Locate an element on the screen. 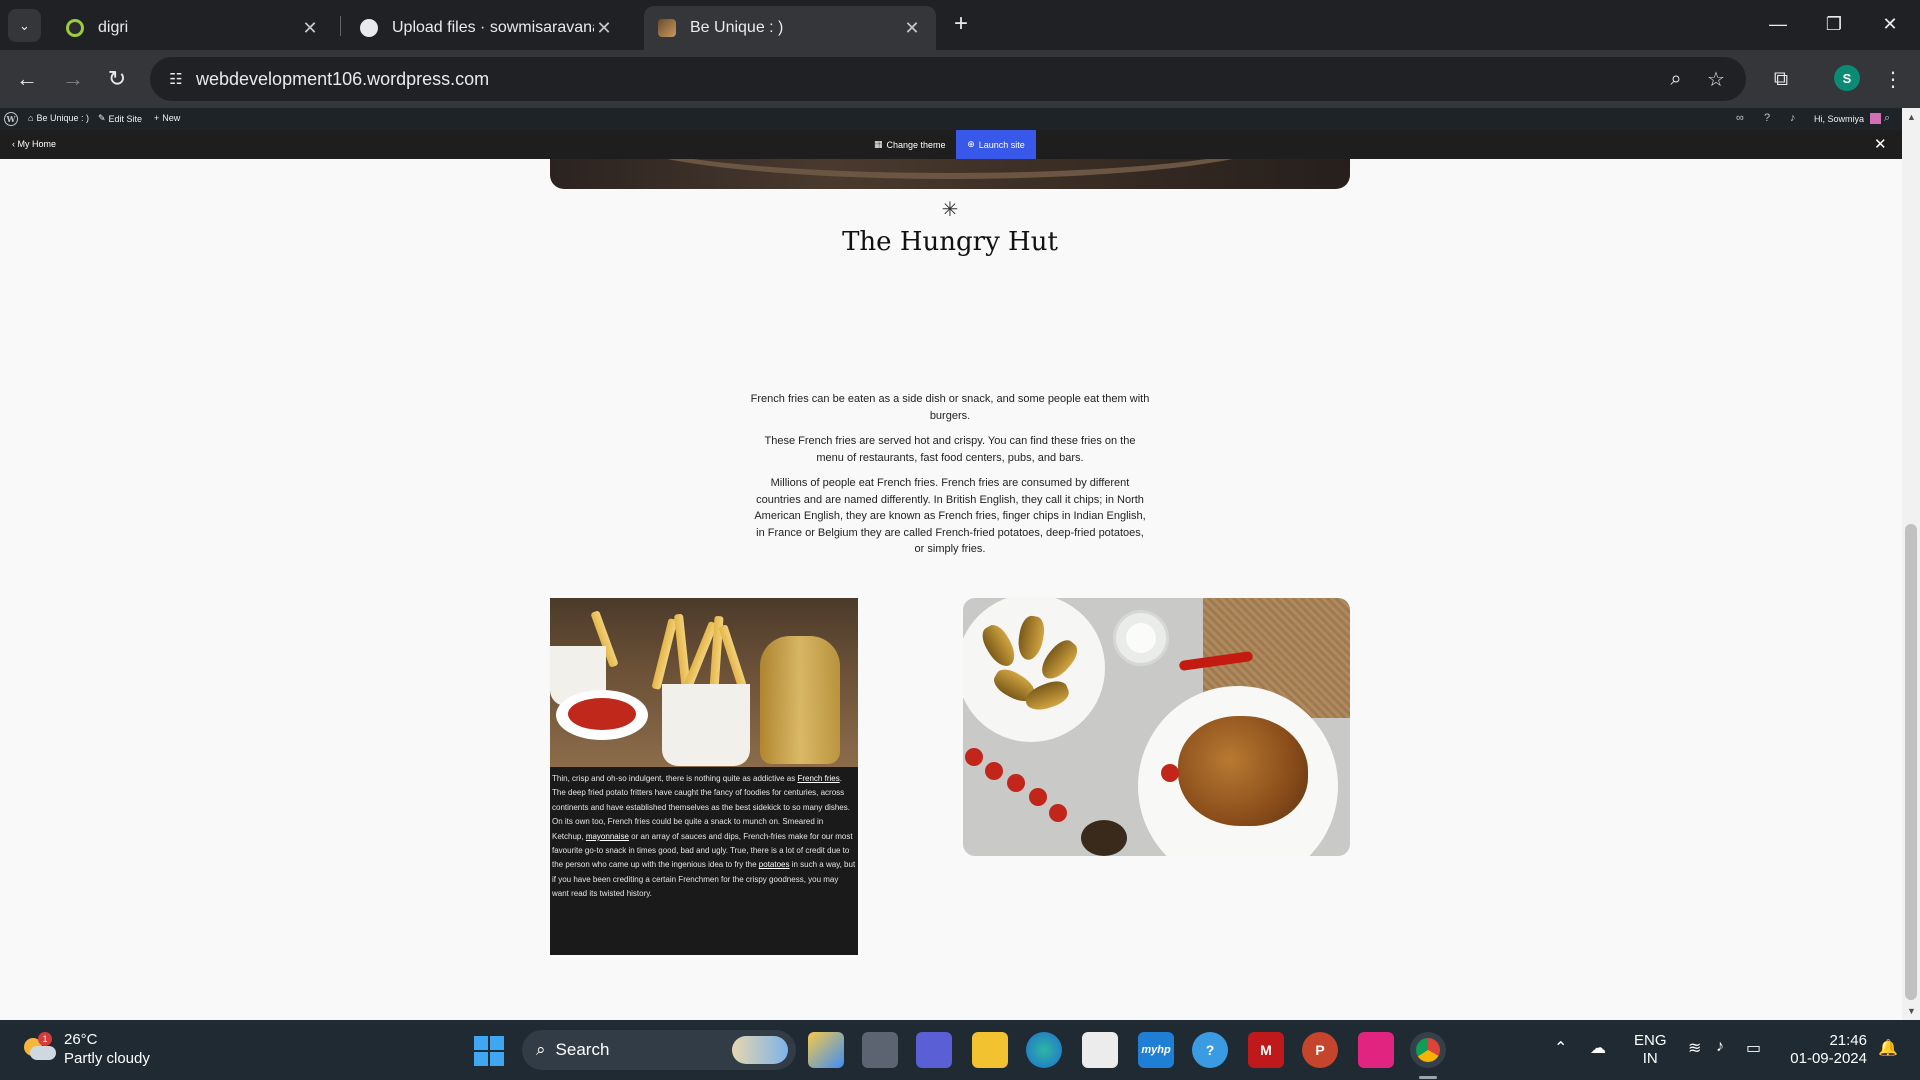 The width and height of the screenshot is (1920, 1080). reader-icon: ∞ is located at coordinates (1740, 118).